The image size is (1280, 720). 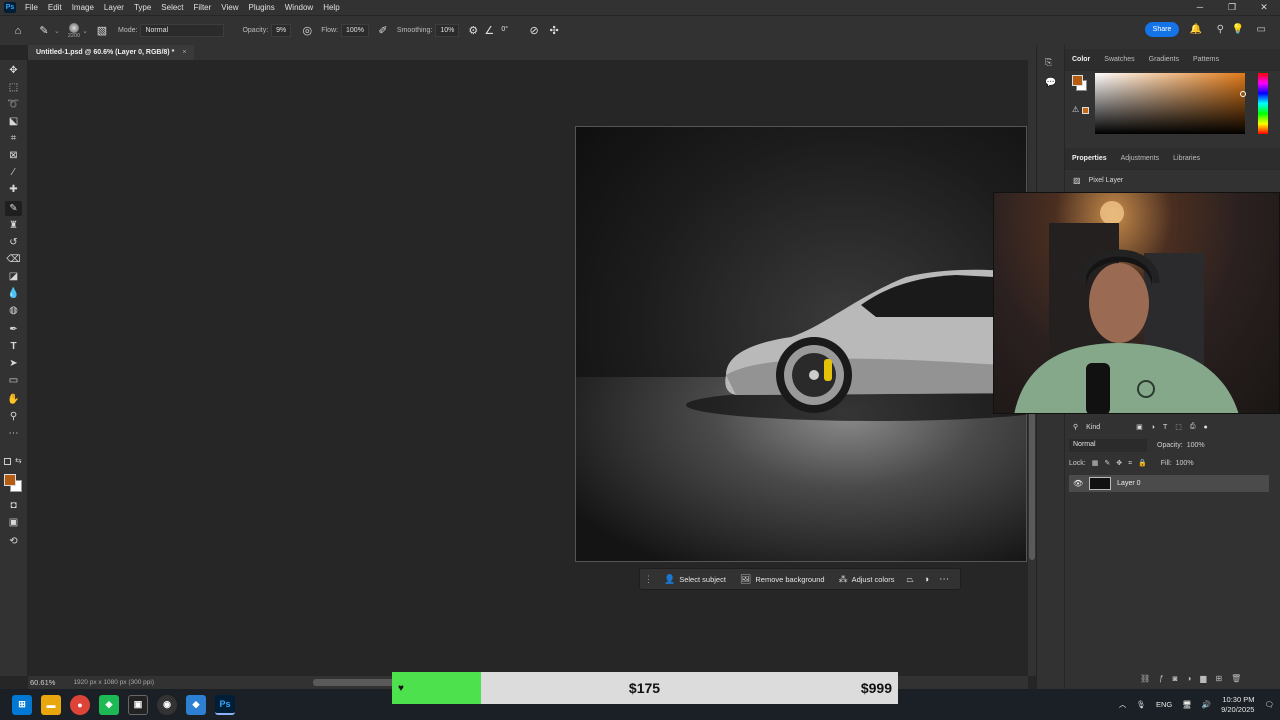 What do you see at coordinates (1237, 705) in the screenshot?
I see `system-clock: 10:30 PM 9/20/2025` at bounding box center [1237, 705].